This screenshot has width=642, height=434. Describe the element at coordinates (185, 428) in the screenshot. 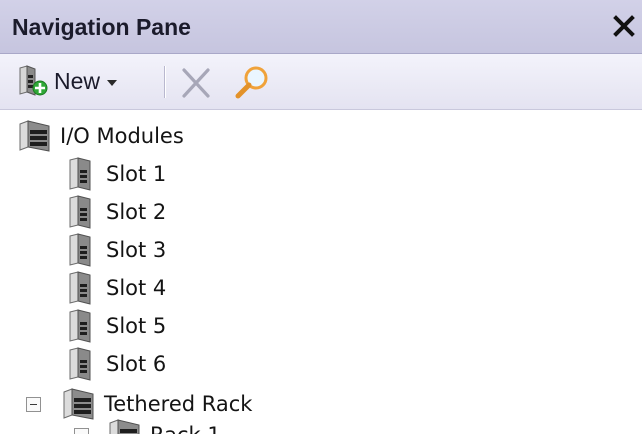

I see `tree-node-label: Rack 1` at that location.